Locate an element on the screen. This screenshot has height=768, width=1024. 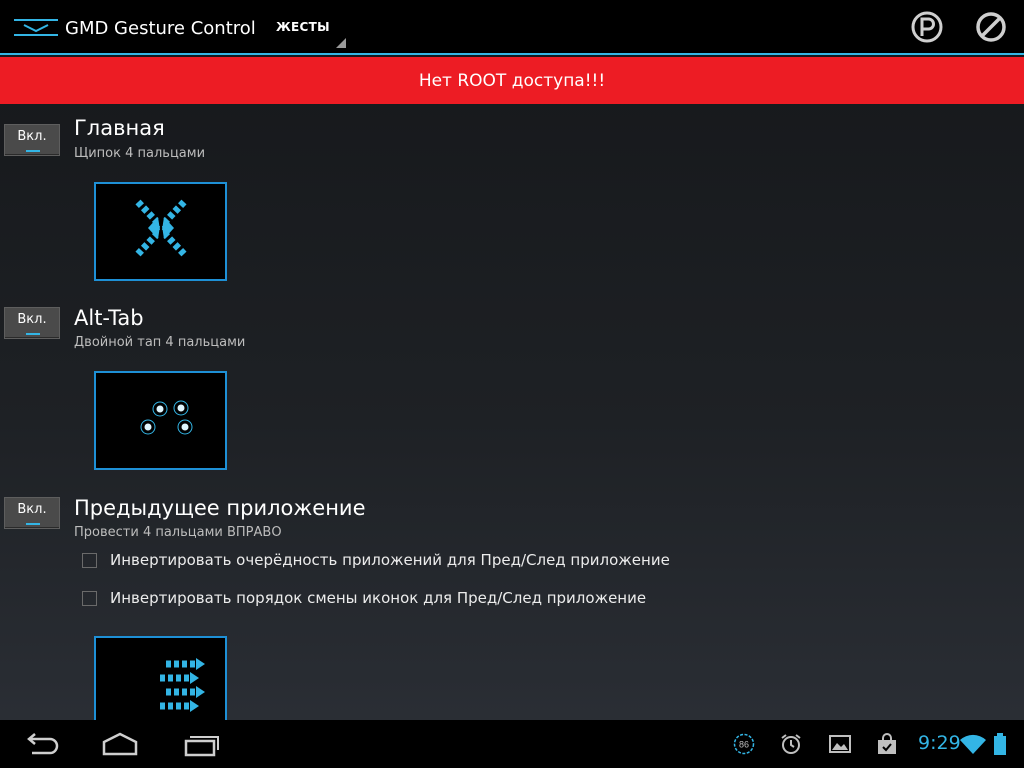
gesture-subtitle: Провести 4 пальцами ВПРАВО is located at coordinates (178, 532).